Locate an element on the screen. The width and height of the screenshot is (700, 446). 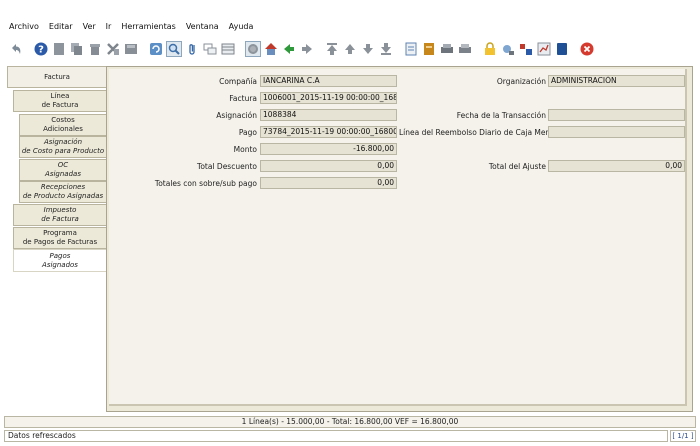
tab-label: Costos Adicionales is located at coordinates (63, 124).